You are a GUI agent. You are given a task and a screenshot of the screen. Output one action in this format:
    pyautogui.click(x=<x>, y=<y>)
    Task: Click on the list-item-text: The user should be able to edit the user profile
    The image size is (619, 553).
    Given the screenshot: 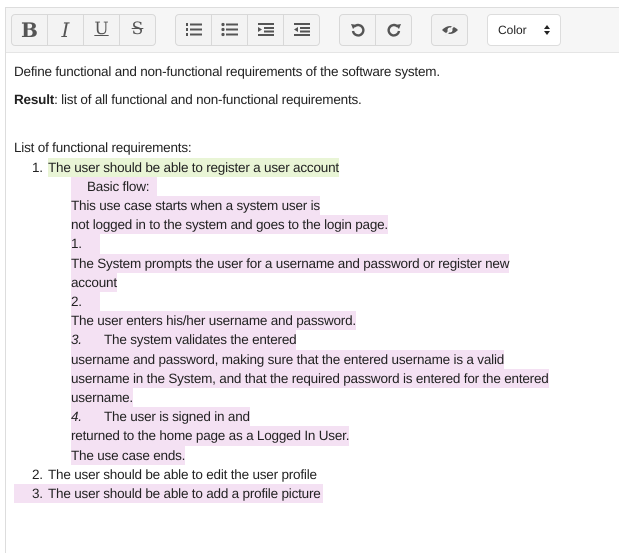 What is the action you would take?
    pyautogui.click(x=182, y=475)
    